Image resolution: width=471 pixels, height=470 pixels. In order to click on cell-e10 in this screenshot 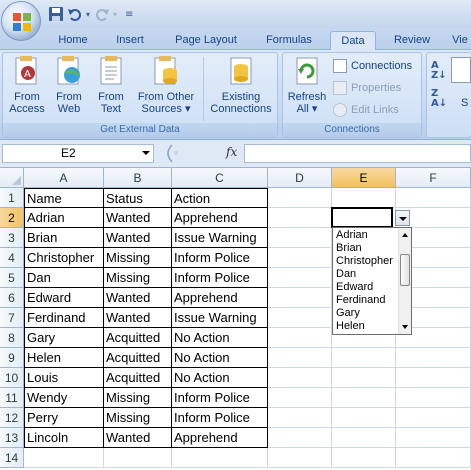, I will do `click(364, 378)`.